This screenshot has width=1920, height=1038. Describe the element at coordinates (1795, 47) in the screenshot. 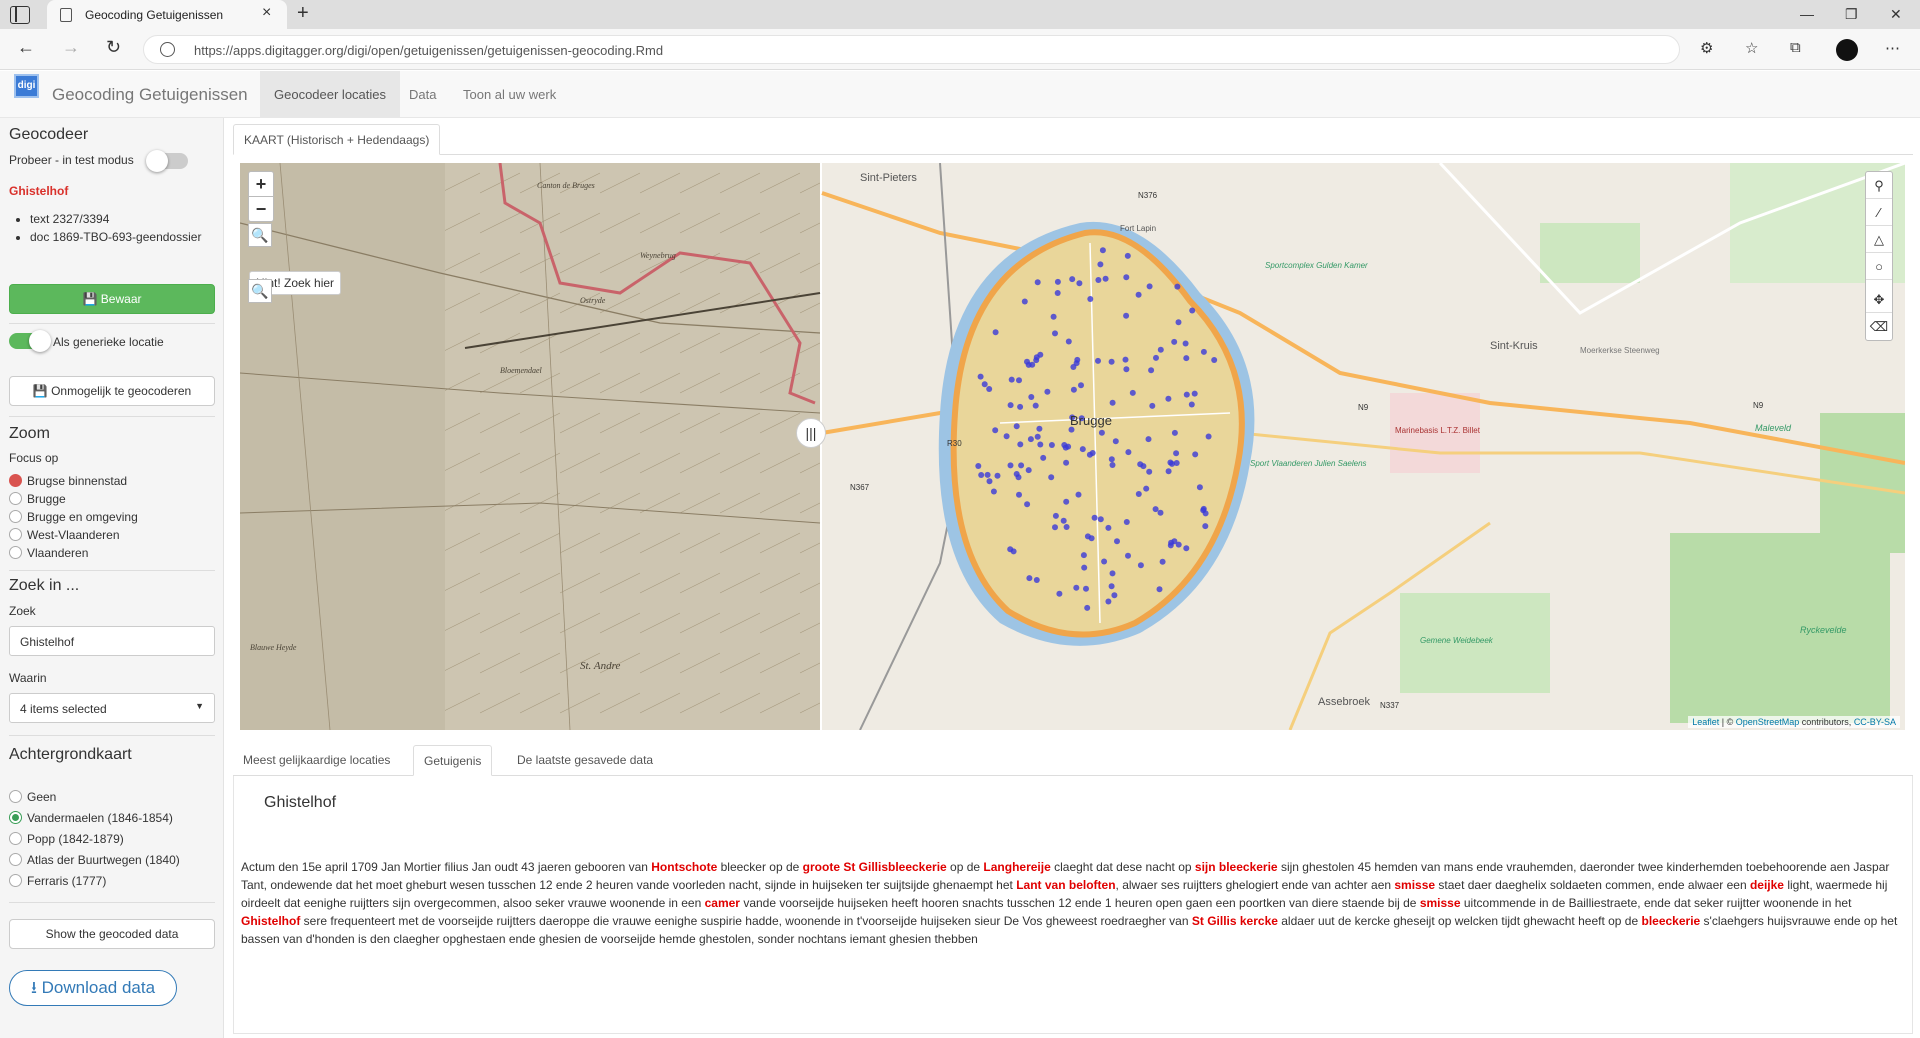

I see `collections-icon: ⧉` at that location.